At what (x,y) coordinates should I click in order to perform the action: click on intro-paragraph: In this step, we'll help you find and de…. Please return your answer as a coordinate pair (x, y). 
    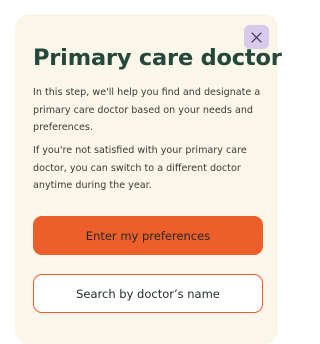
    Looking at the image, I should click on (147, 110).